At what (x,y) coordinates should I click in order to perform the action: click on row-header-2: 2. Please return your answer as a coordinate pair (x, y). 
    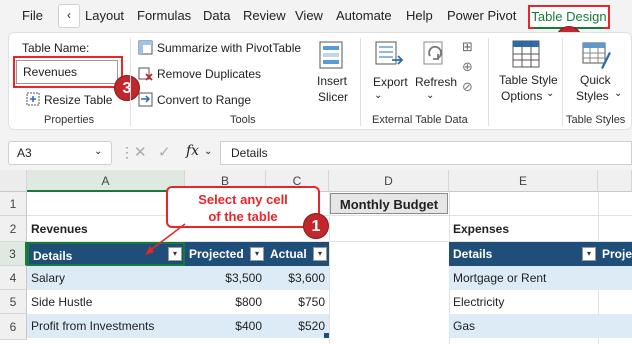
    Looking at the image, I should click on (13, 229).